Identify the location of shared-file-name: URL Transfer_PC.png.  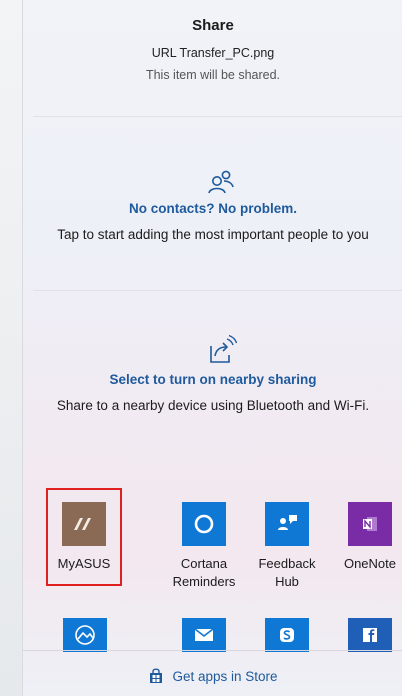
(213, 53).